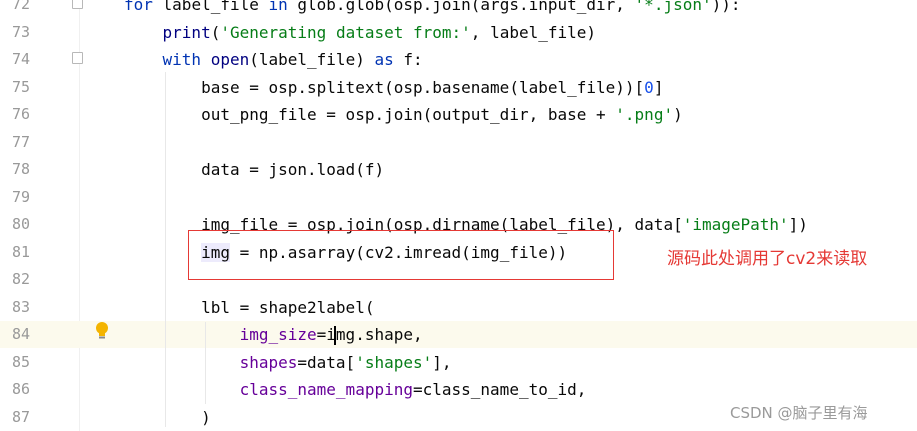 The image size is (917, 431). What do you see at coordinates (278, 334) in the screenshot?
I see `code-token: img_size` at bounding box center [278, 334].